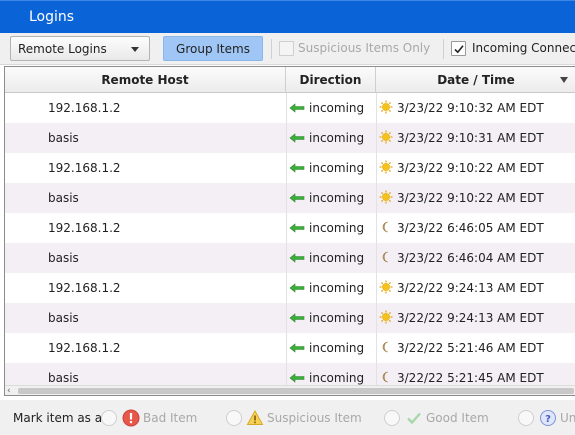  What do you see at coordinates (461, 258) in the screenshot?
I see `datetime-cell: 3/23/22 6:46:04 AM EDT` at bounding box center [461, 258].